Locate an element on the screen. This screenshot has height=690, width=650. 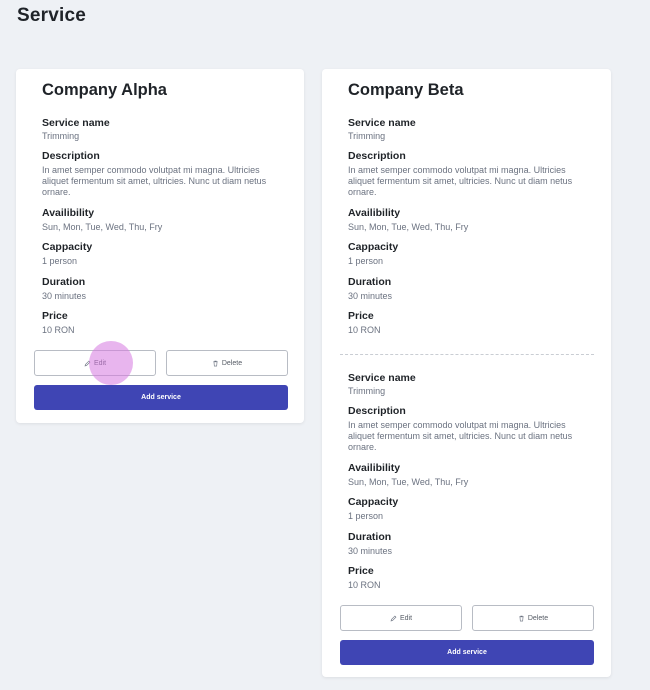
service-divider is located at coordinates (467, 354).